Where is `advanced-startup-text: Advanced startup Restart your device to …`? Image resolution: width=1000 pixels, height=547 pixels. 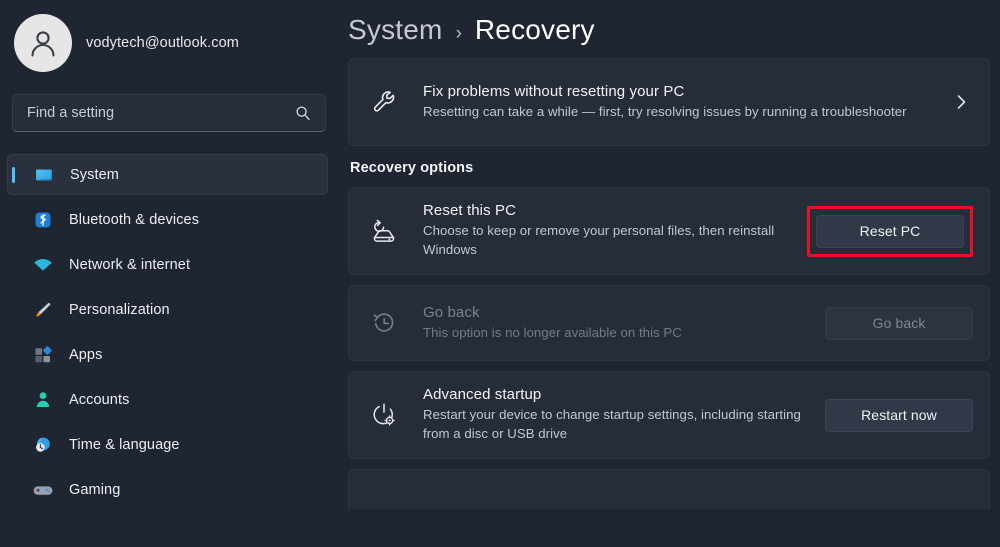 advanced-startup-text: Advanced startup Restart your device to … is located at coordinates (624, 414).